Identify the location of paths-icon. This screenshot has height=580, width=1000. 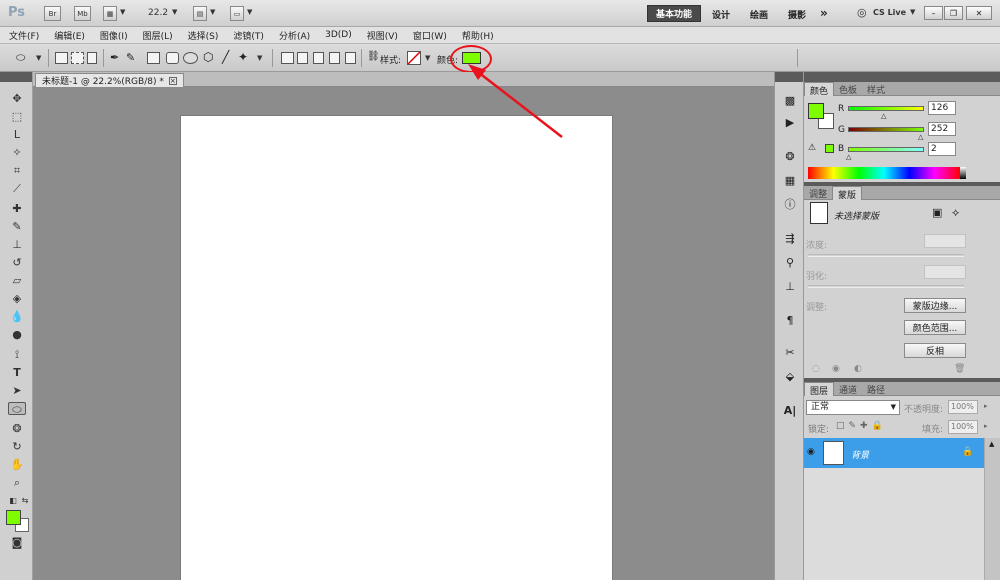
(77, 58).